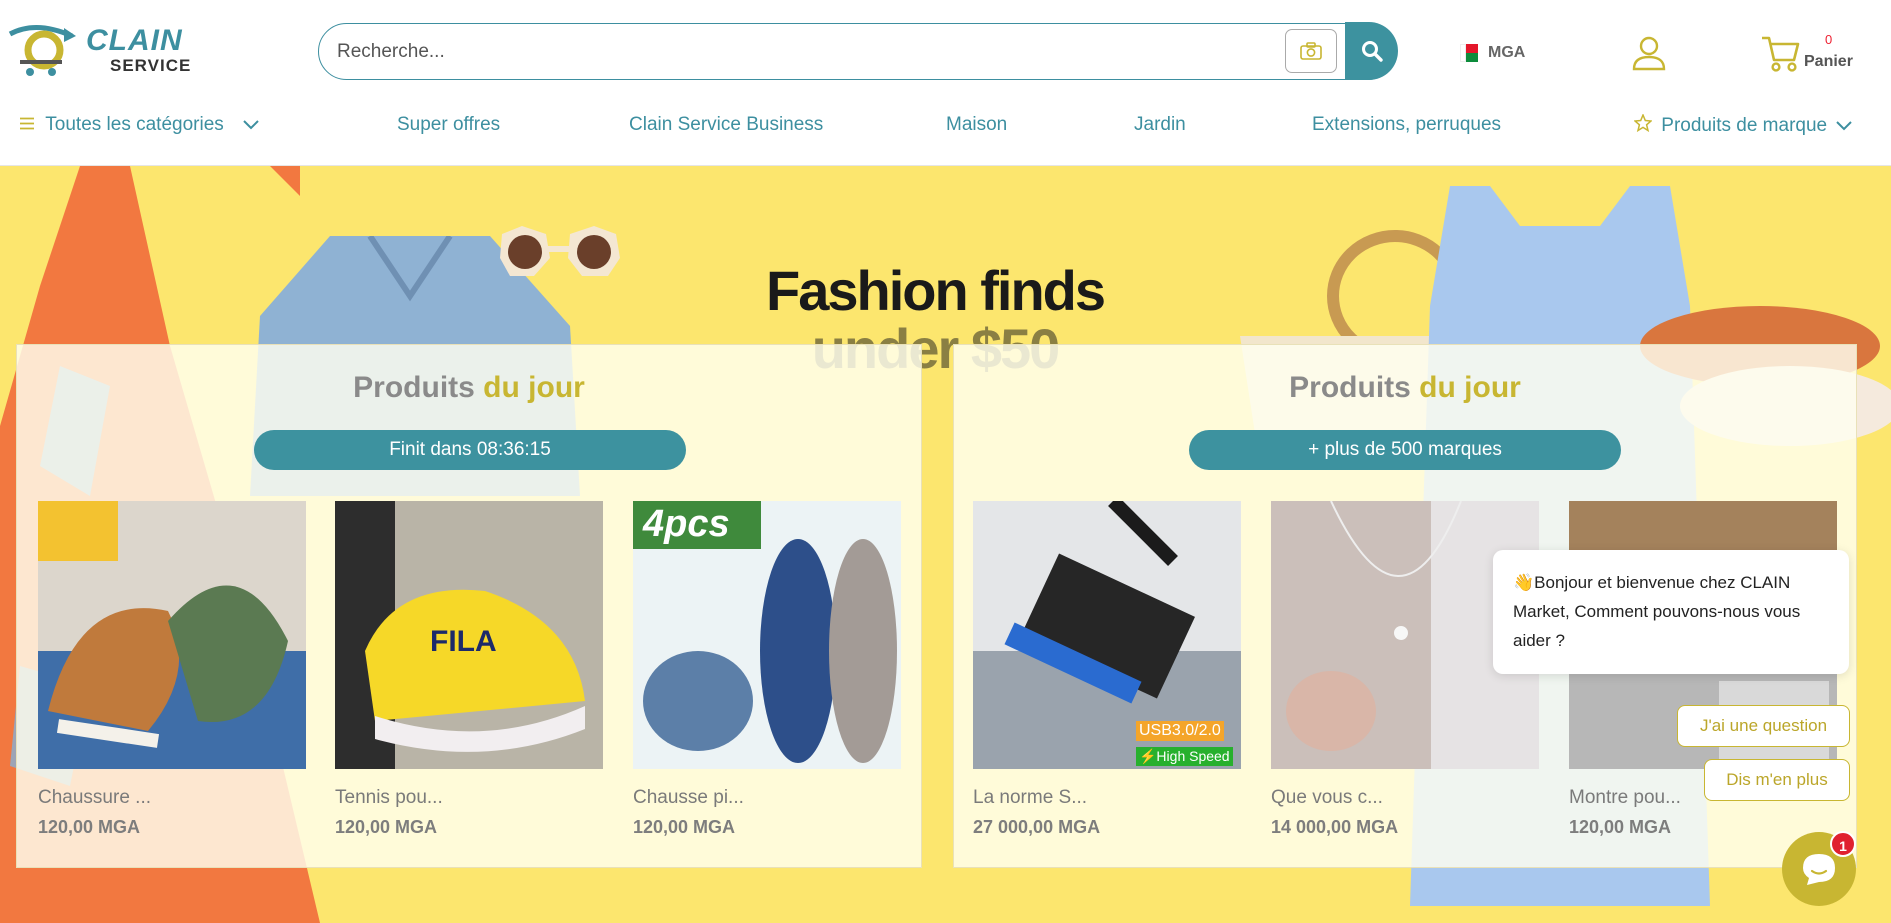 Image resolution: width=1891 pixels, height=923 pixels. Describe the element at coordinates (1781, 54) in the screenshot. I see `cart-icon` at that location.